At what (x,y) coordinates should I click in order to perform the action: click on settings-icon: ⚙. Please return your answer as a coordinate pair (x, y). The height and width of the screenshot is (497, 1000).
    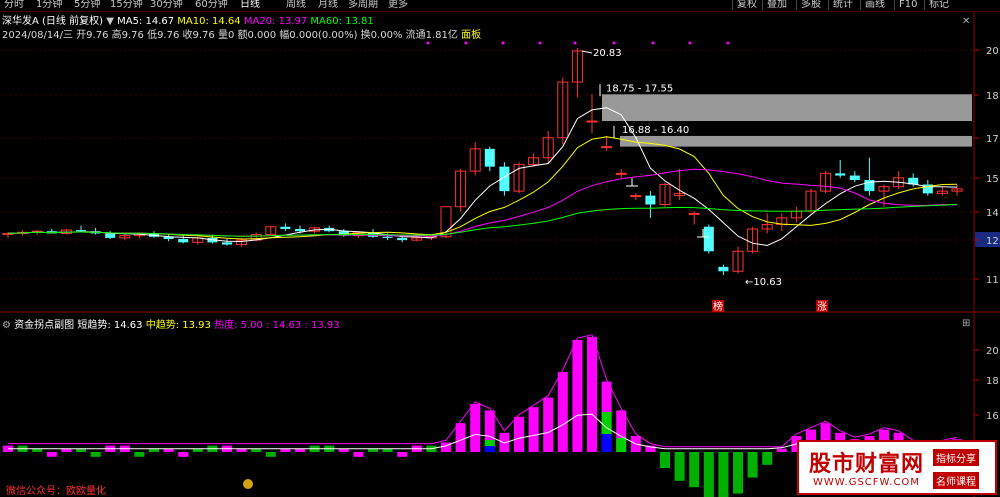
    Looking at the image, I should click on (6, 325).